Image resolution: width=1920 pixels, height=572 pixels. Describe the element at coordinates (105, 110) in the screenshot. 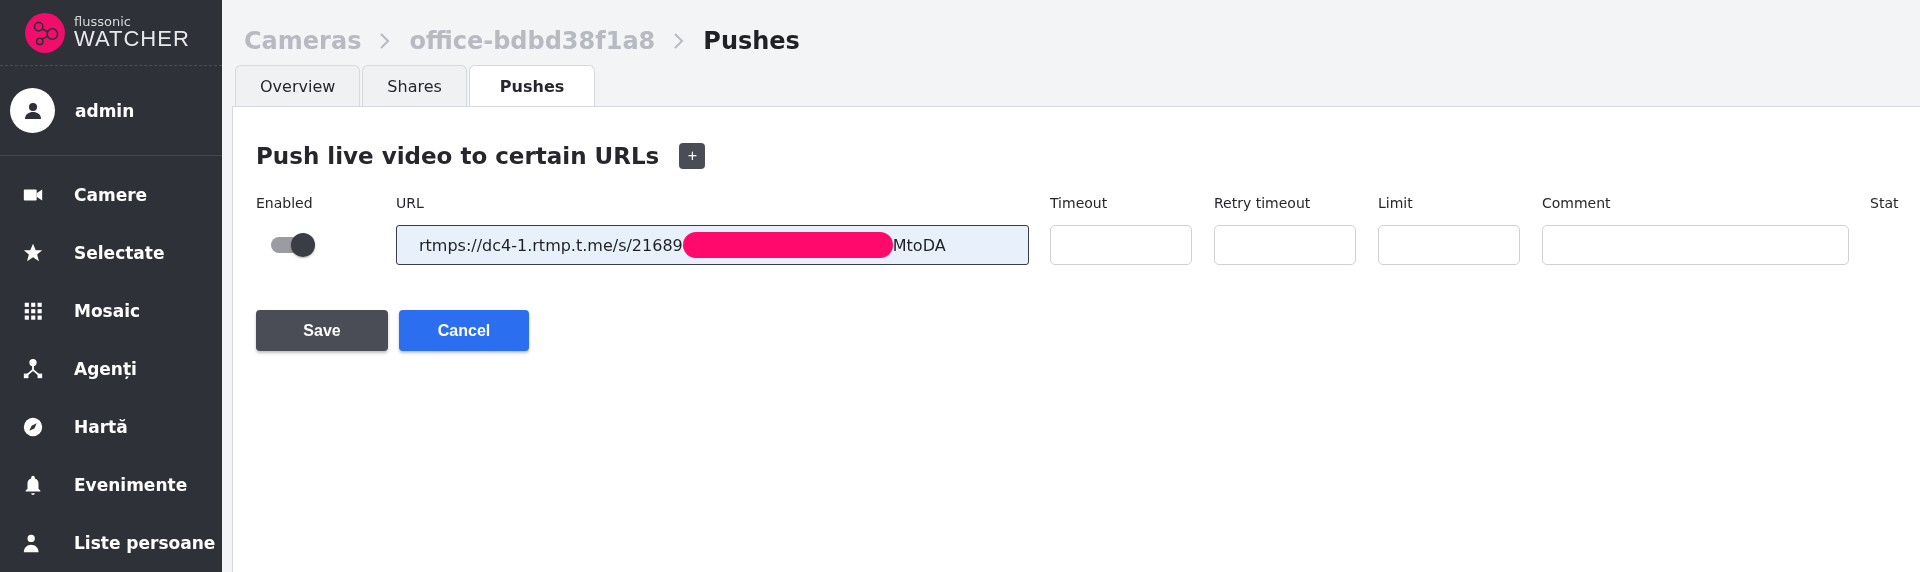

I see `user-name: admin` at that location.